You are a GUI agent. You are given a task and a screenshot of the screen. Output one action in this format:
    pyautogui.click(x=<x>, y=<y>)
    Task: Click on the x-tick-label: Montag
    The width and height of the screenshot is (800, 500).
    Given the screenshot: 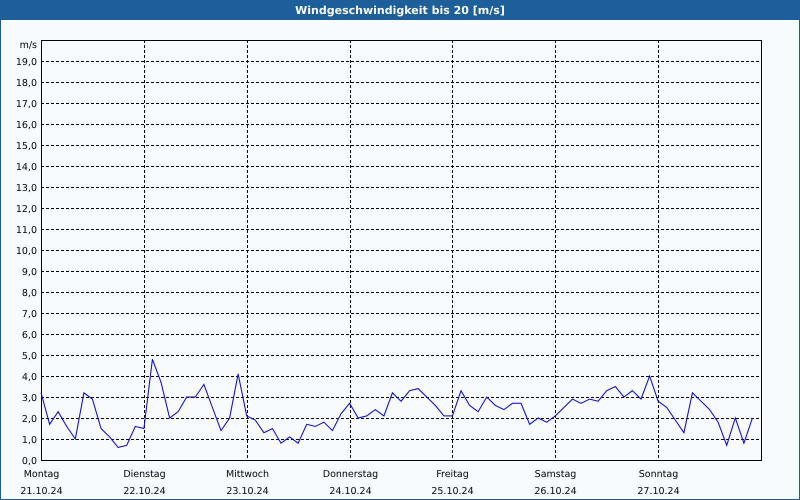 What is the action you would take?
    pyautogui.click(x=42, y=474)
    